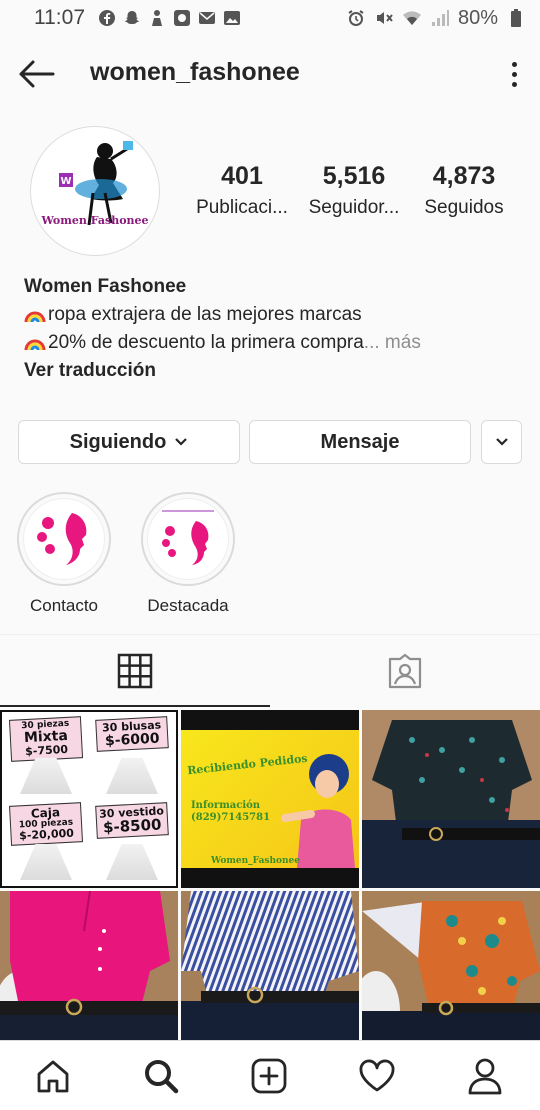 This screenshot has width=540, height=1110. I want to click on price-tag: 30 blusas $-6000, so click(132, 734).